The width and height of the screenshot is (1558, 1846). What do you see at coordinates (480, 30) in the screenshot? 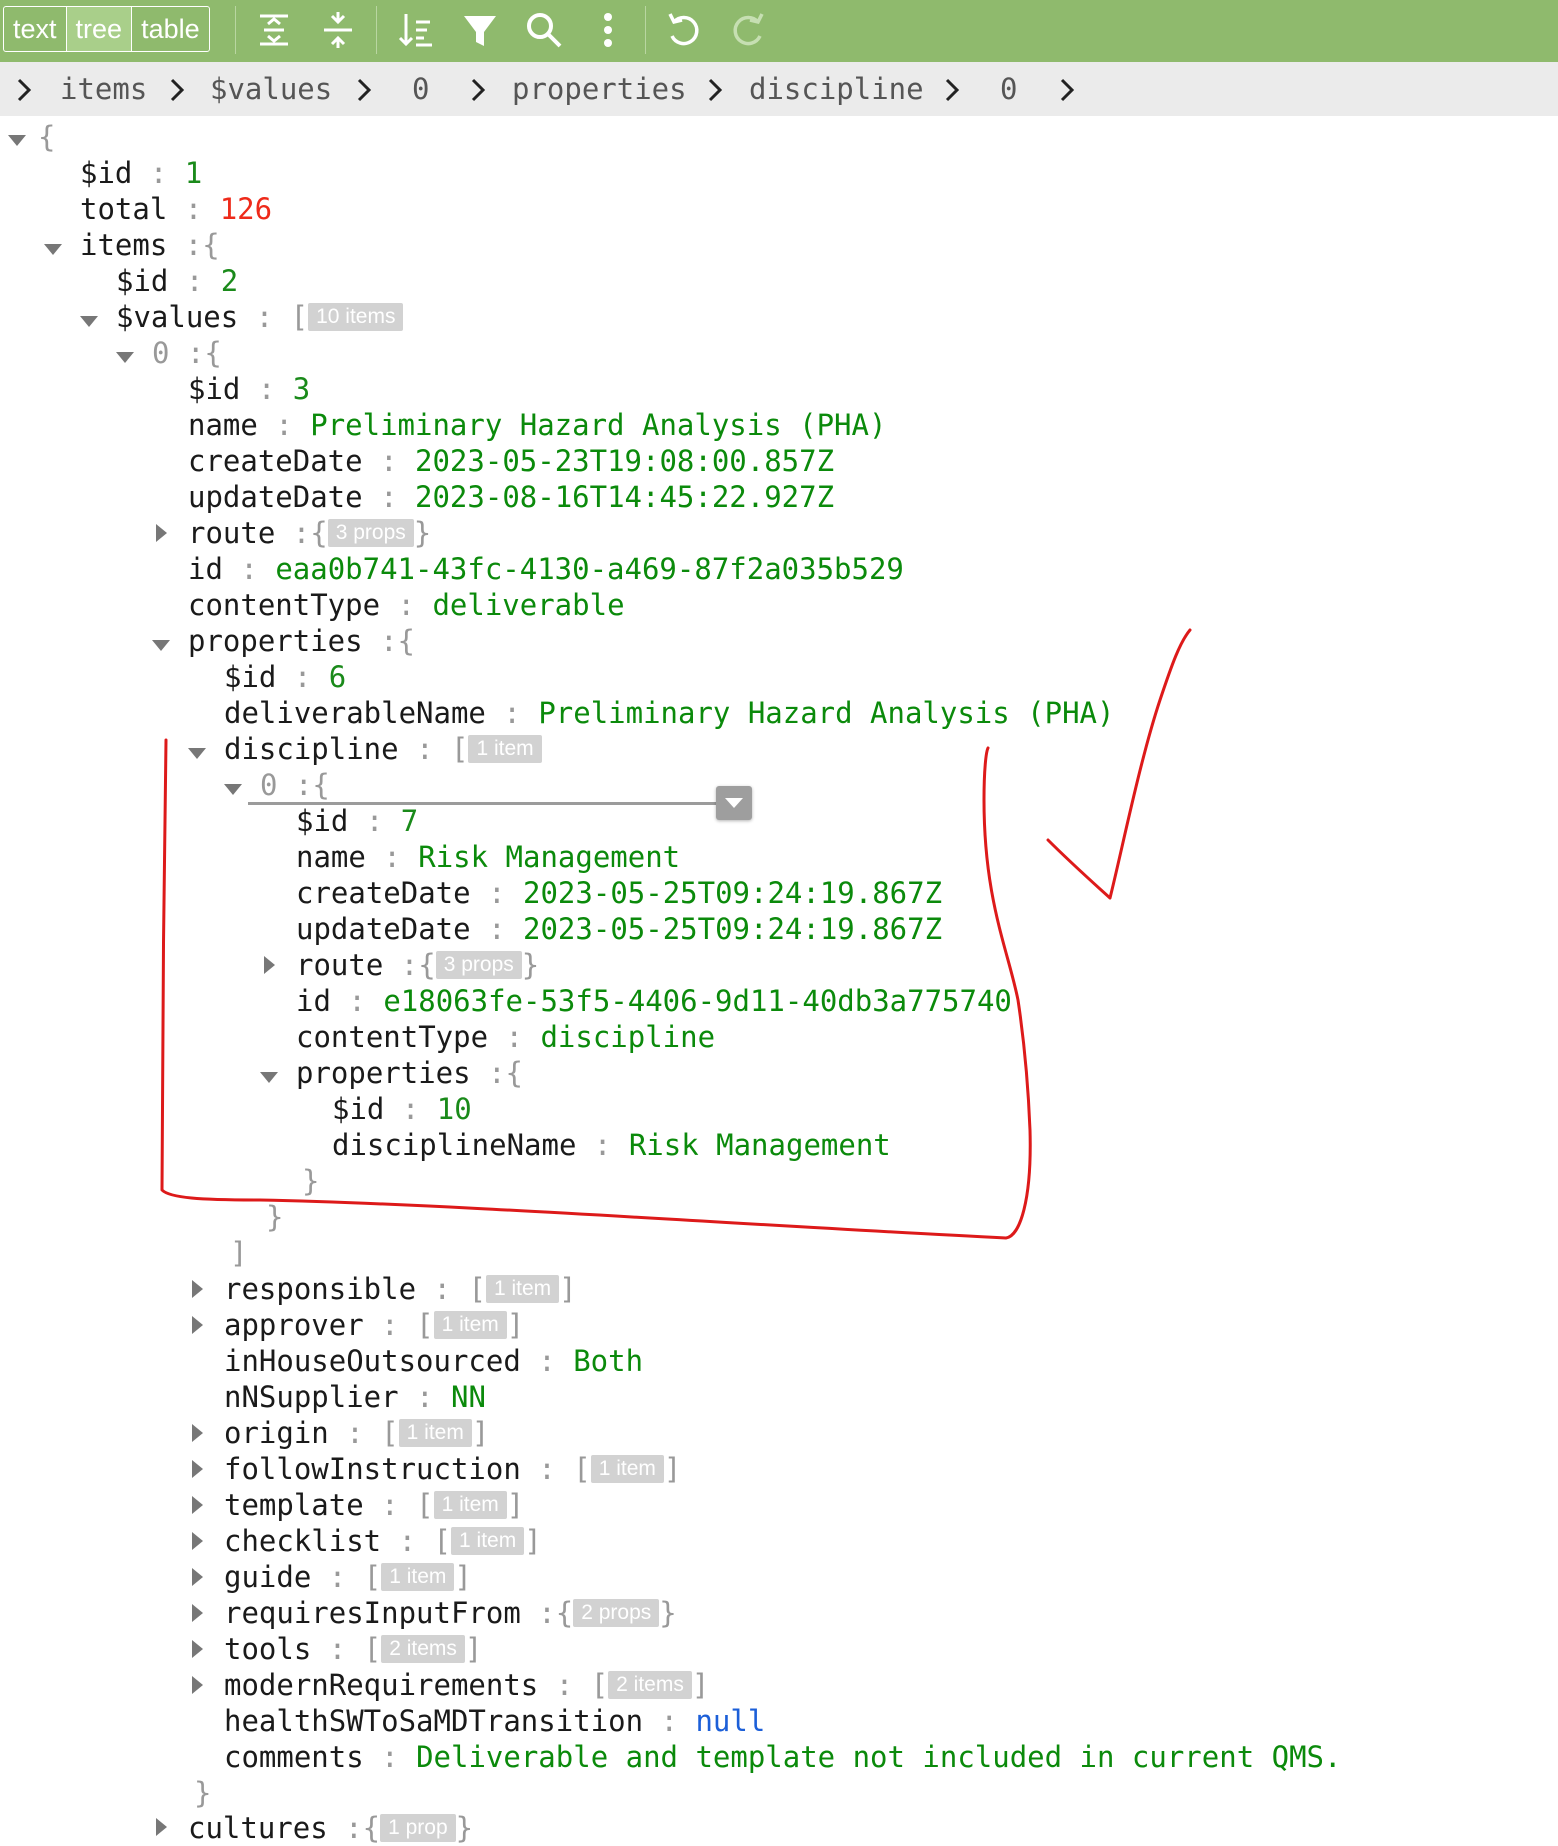
I see `filter-icon` at bounding box center [480, 30].